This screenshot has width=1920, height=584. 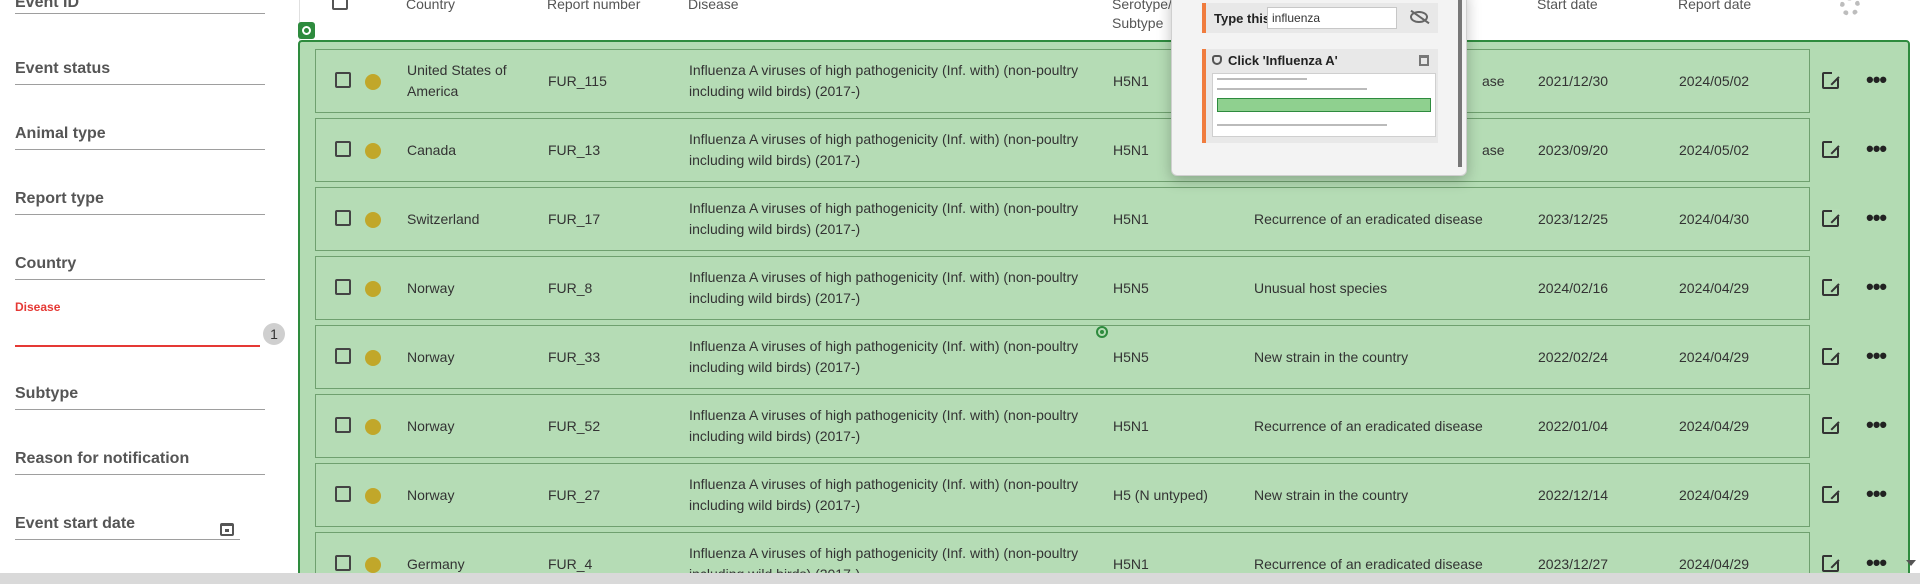 What do you see at coordinates (1324, 105) in the screenshot?
I see `thumbnail-highlight` at bounding box center [1324, 105].